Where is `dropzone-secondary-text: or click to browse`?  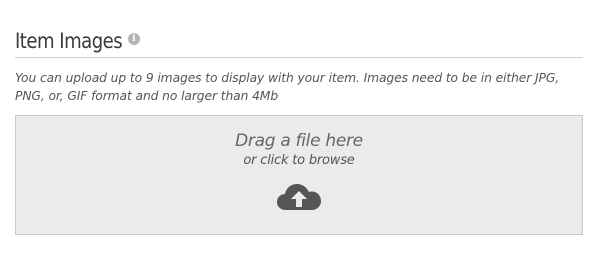
dropzone-secondary-text: or click to browse is located at coordinates (299, 160).